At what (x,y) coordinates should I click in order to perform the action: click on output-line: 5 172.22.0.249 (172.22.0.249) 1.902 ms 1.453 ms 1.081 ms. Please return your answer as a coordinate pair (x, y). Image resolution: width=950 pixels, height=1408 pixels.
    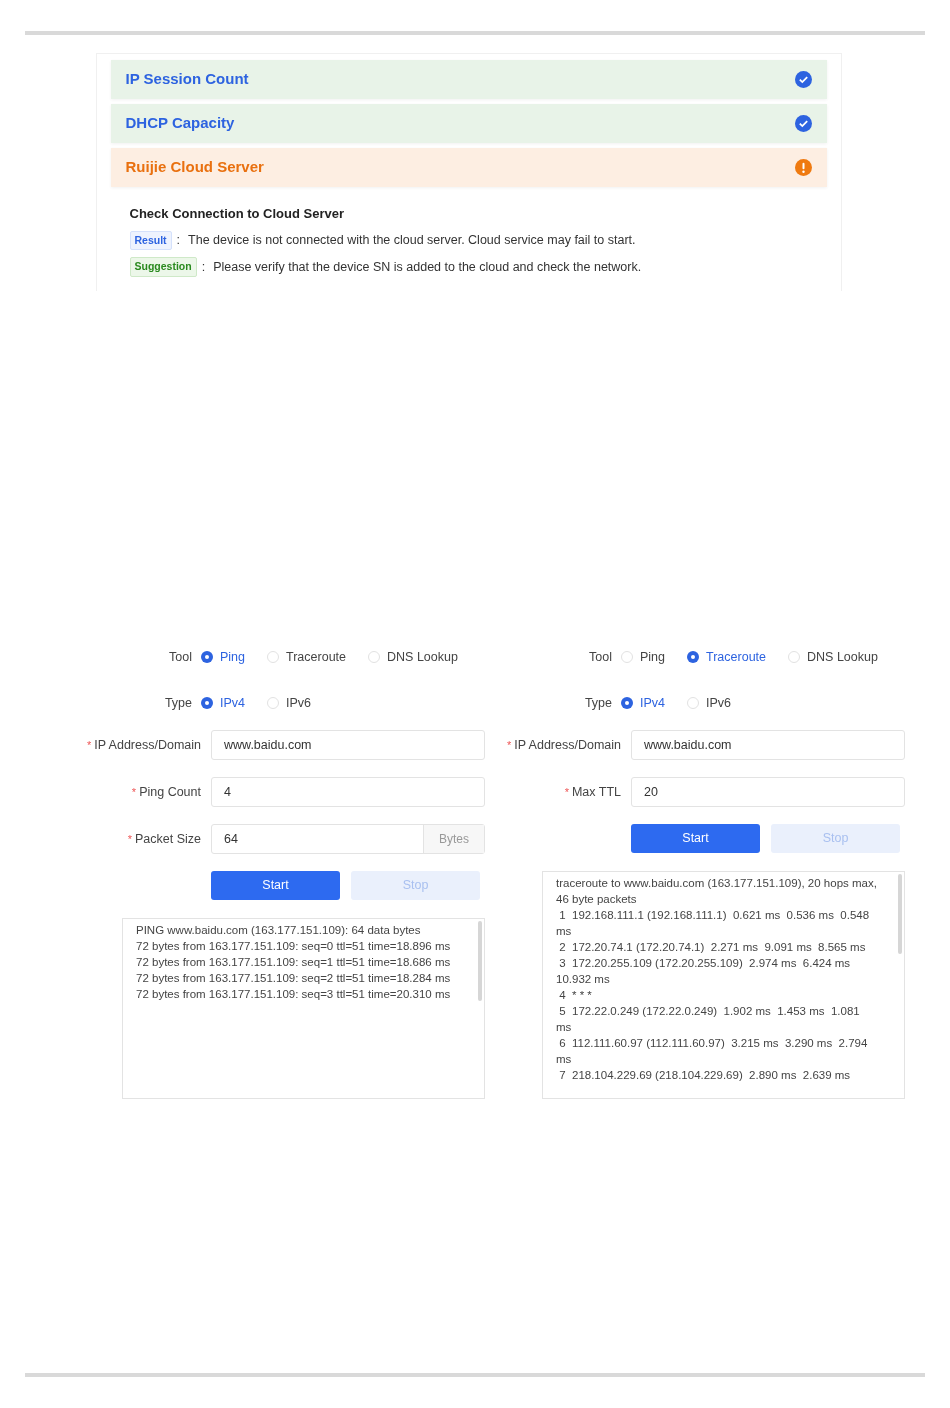
    Looking at the image, I should click on (708, 1019).